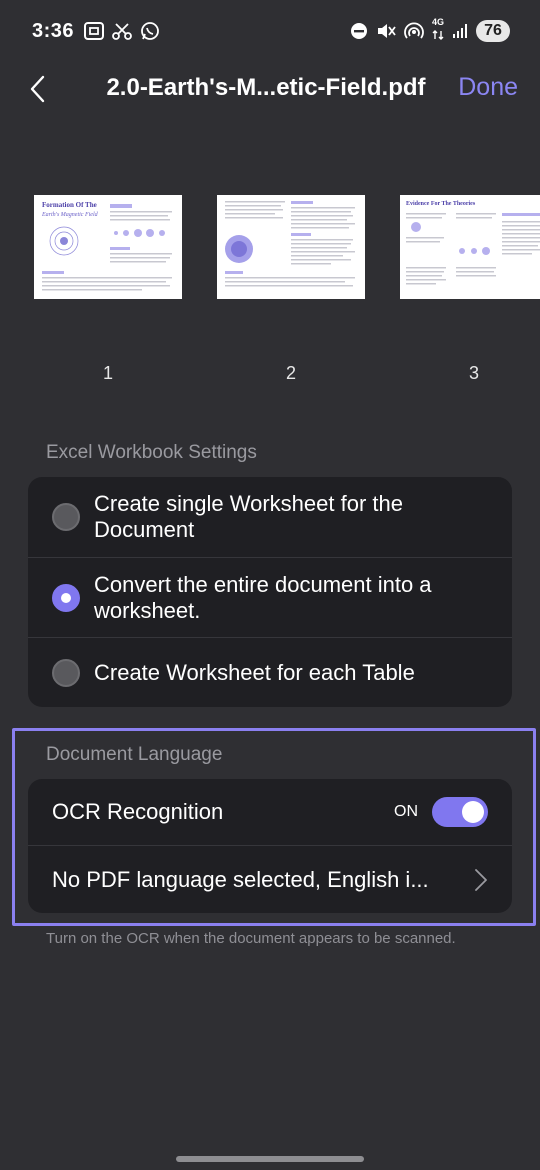 The image size is (540, 1170). I want to click on page-number-1: 1, so click(107, 373).